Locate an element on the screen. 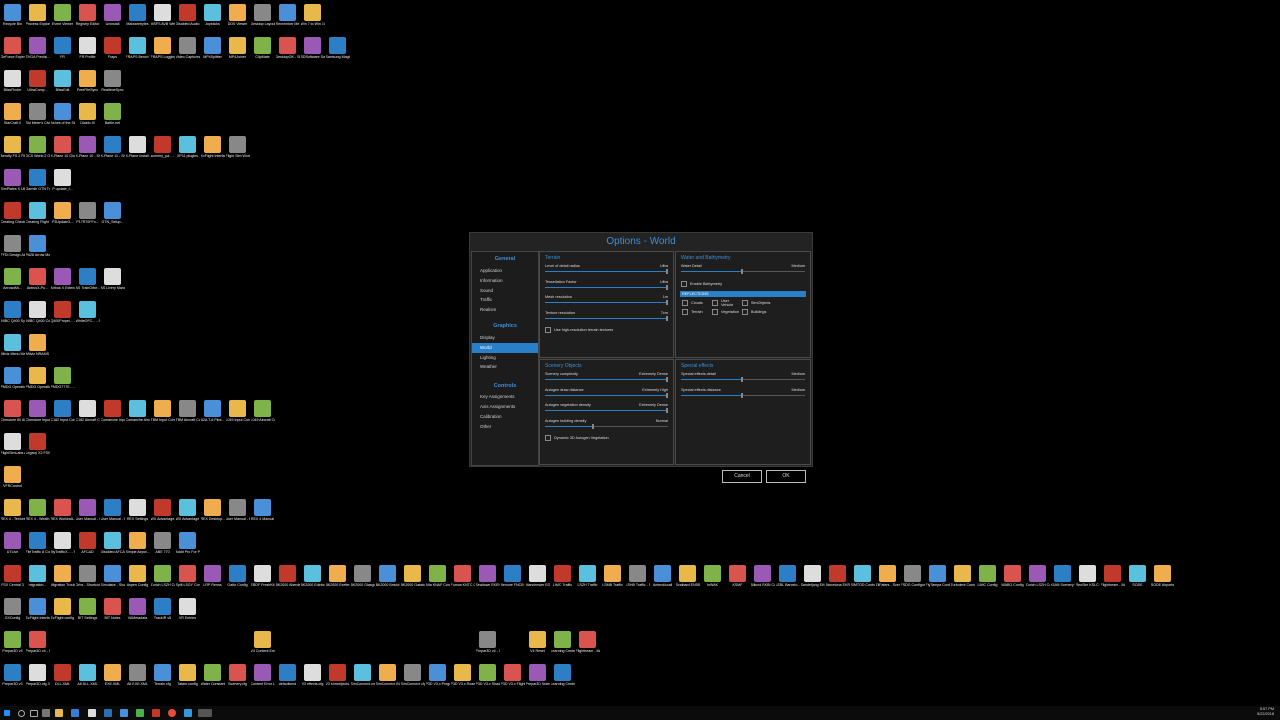 This screenshot has height=720, width=1280. desktop-icon: UTLive is located at coordinates (12, 543).